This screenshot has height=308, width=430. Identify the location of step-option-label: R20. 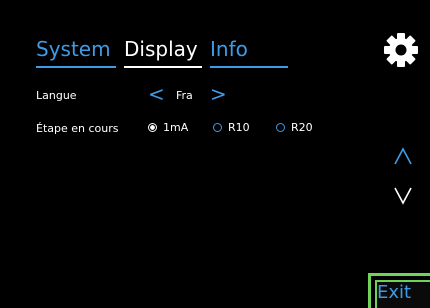
(302, 127).